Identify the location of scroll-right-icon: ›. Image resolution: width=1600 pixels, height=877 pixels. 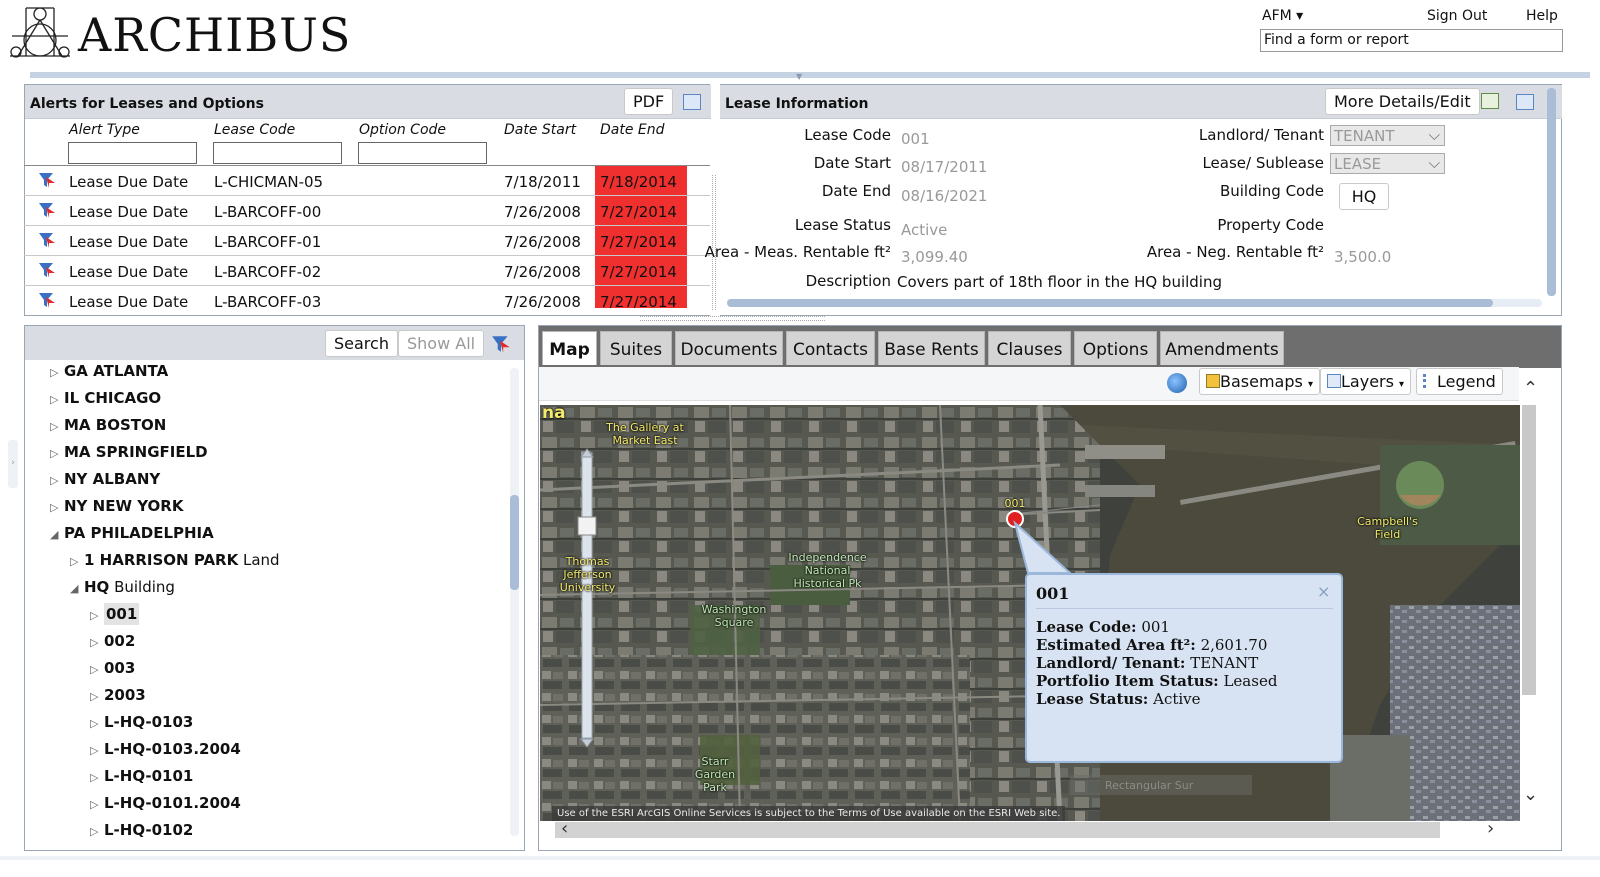
(1490, 828).